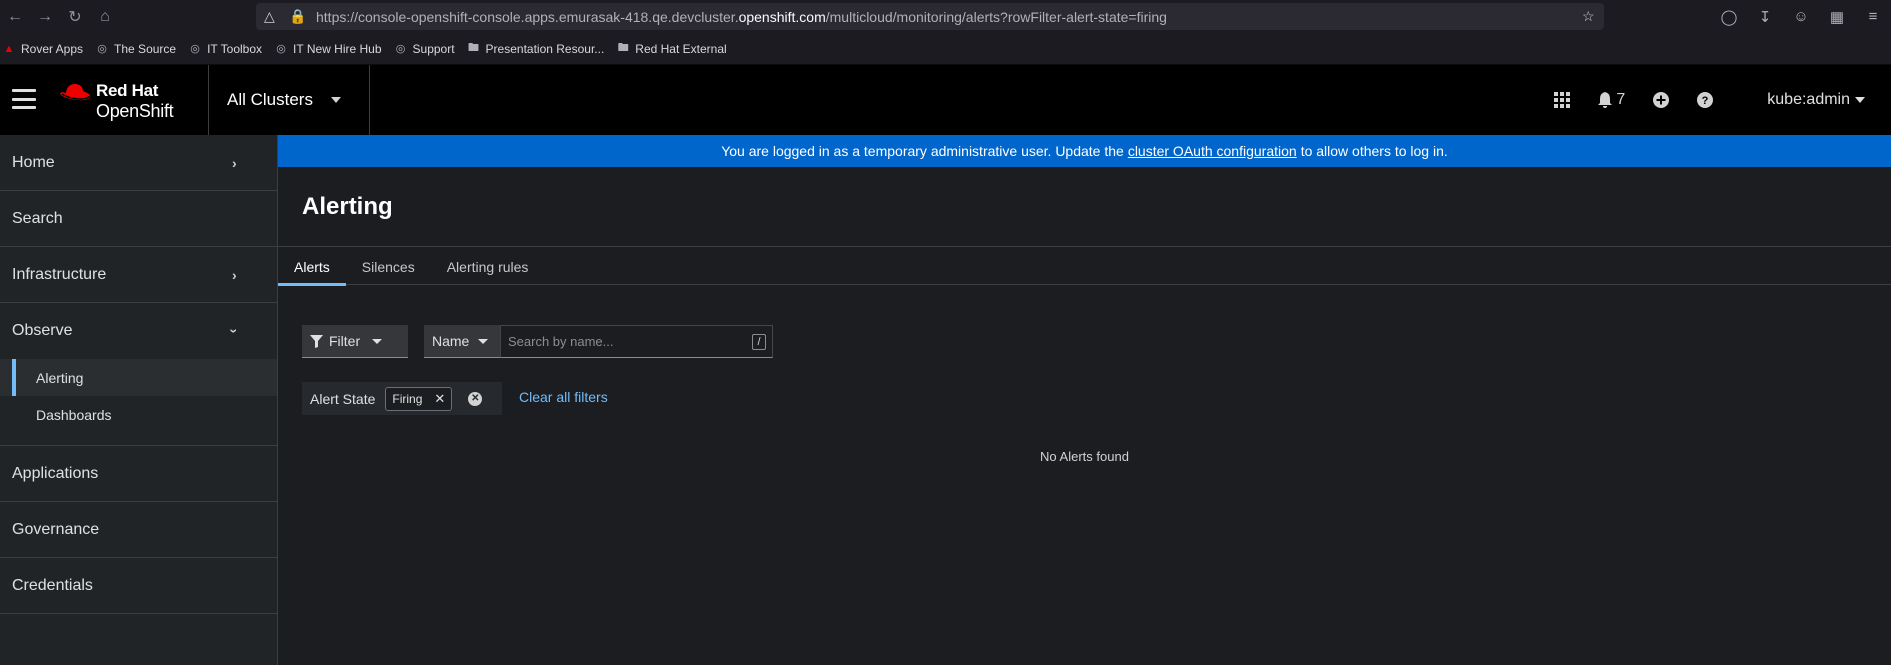 This screenshot has width=1891, height=665. I want to click on logo-text-redhat: Red Hat, so click(127, 90).